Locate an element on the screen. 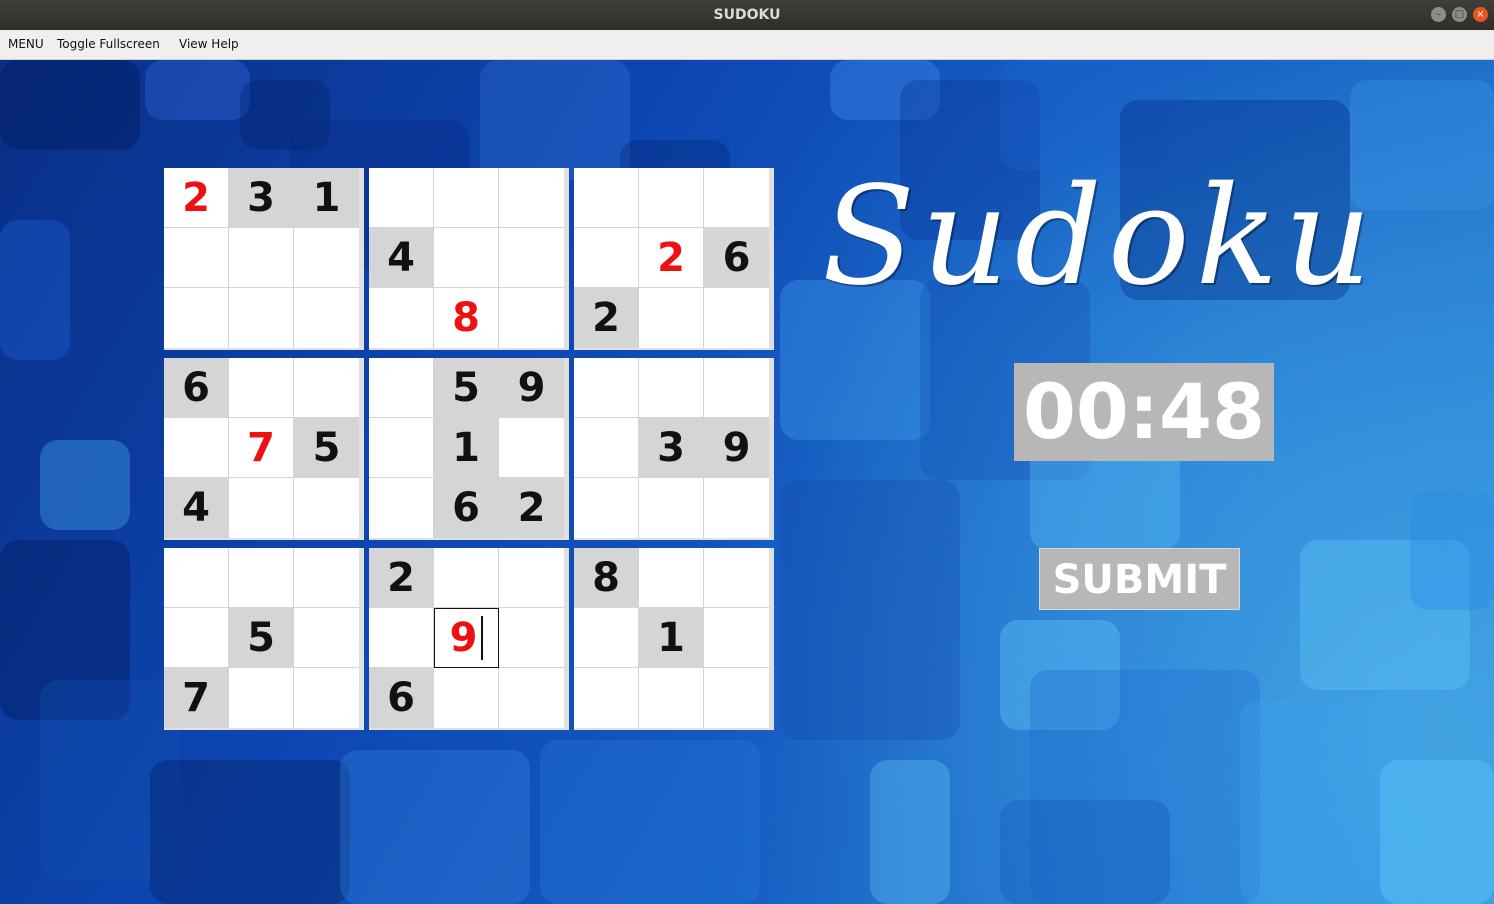 Image resolution: width=1494 pixels, height=904 pixels. sudoku-box: 591 62 is located at coordinates (469, 449).